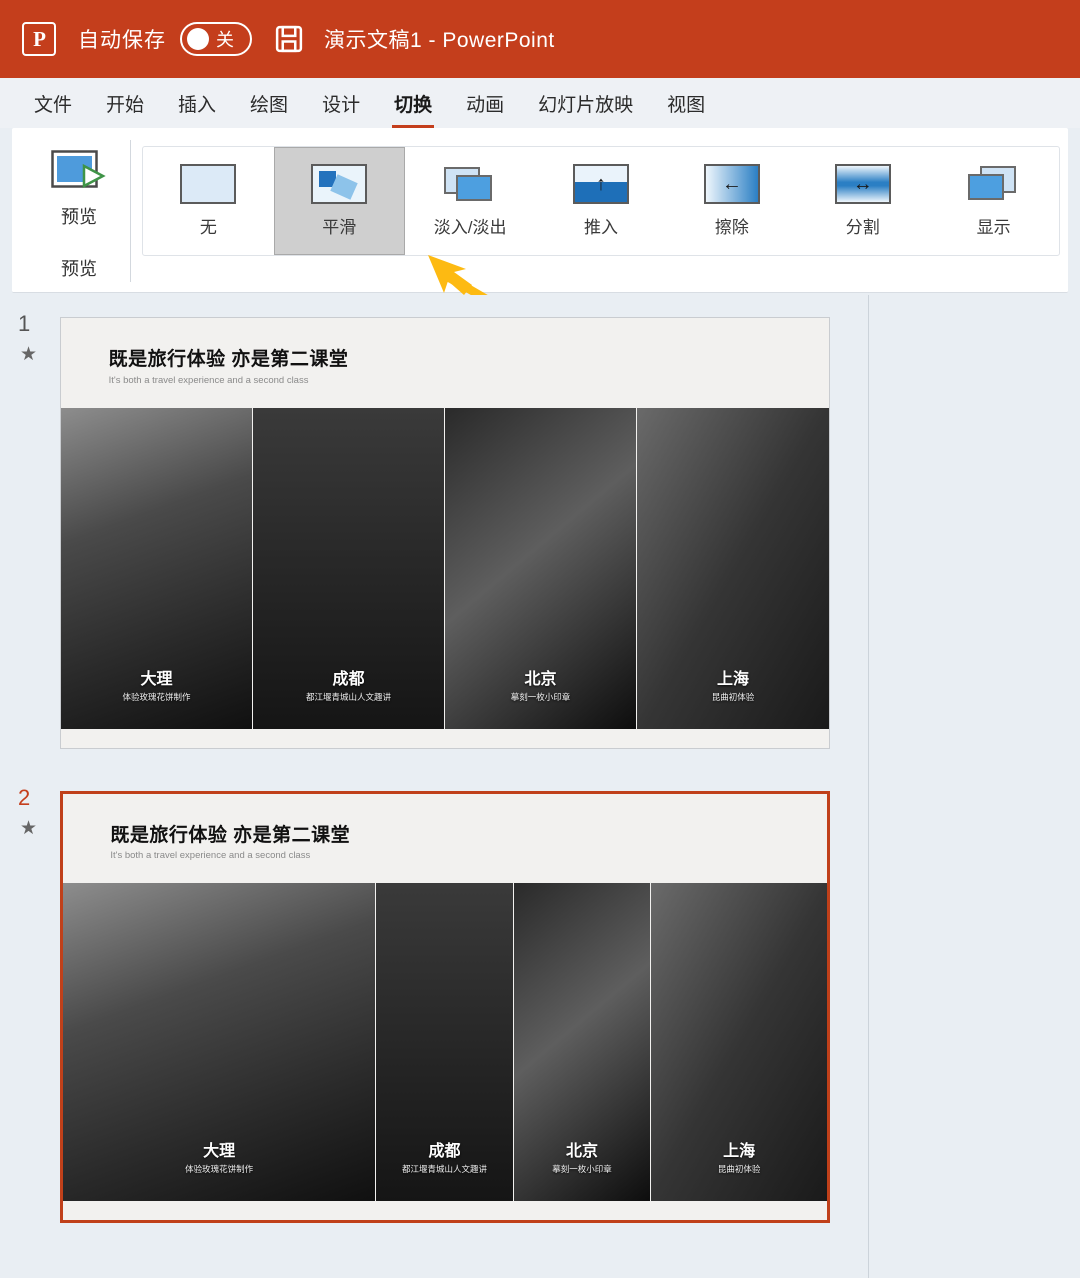 This screenshot has height=1278, width=1080. I want to click on ribbon-tab-6: 动画, so click(485, 103).